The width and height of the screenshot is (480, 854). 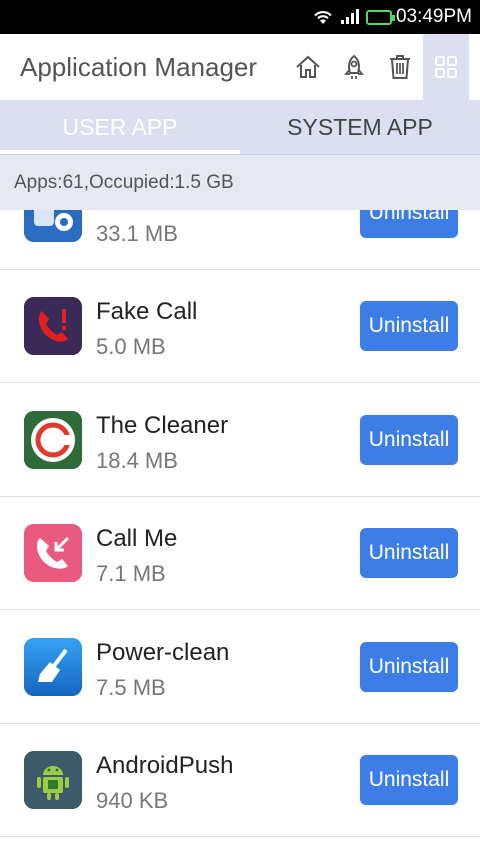 I want to click on android-robot-icon, so click(x=53, y=780).